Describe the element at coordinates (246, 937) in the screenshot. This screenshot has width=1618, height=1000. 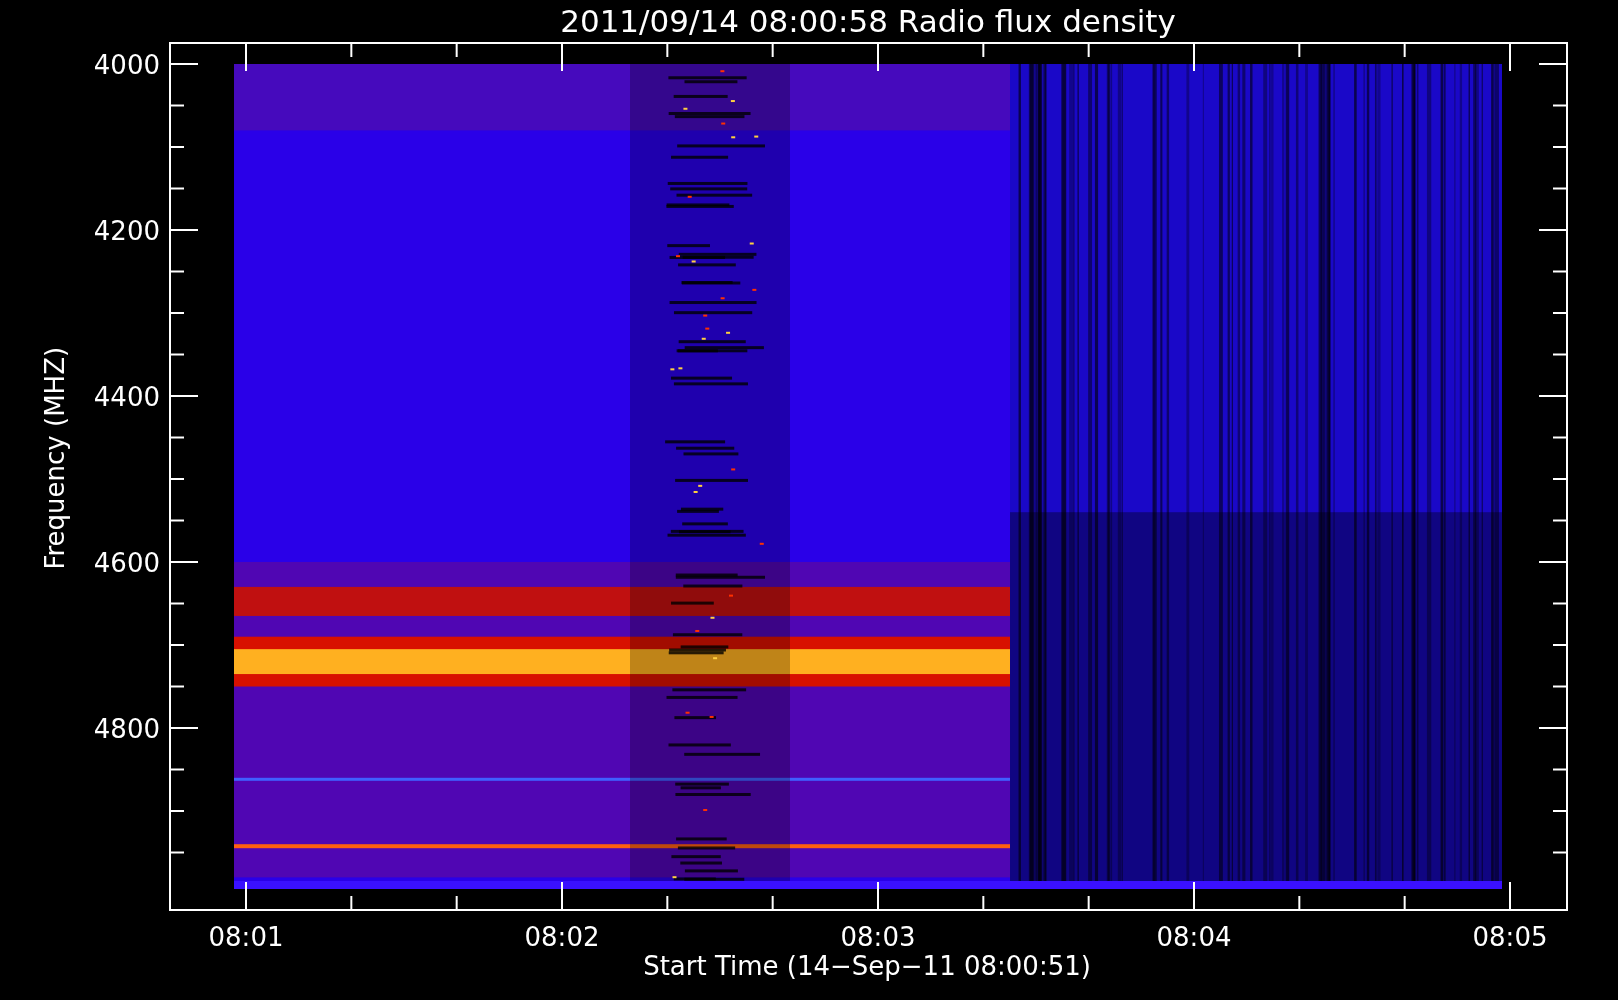
I see `axis-tick-label: 08:01` at that location.